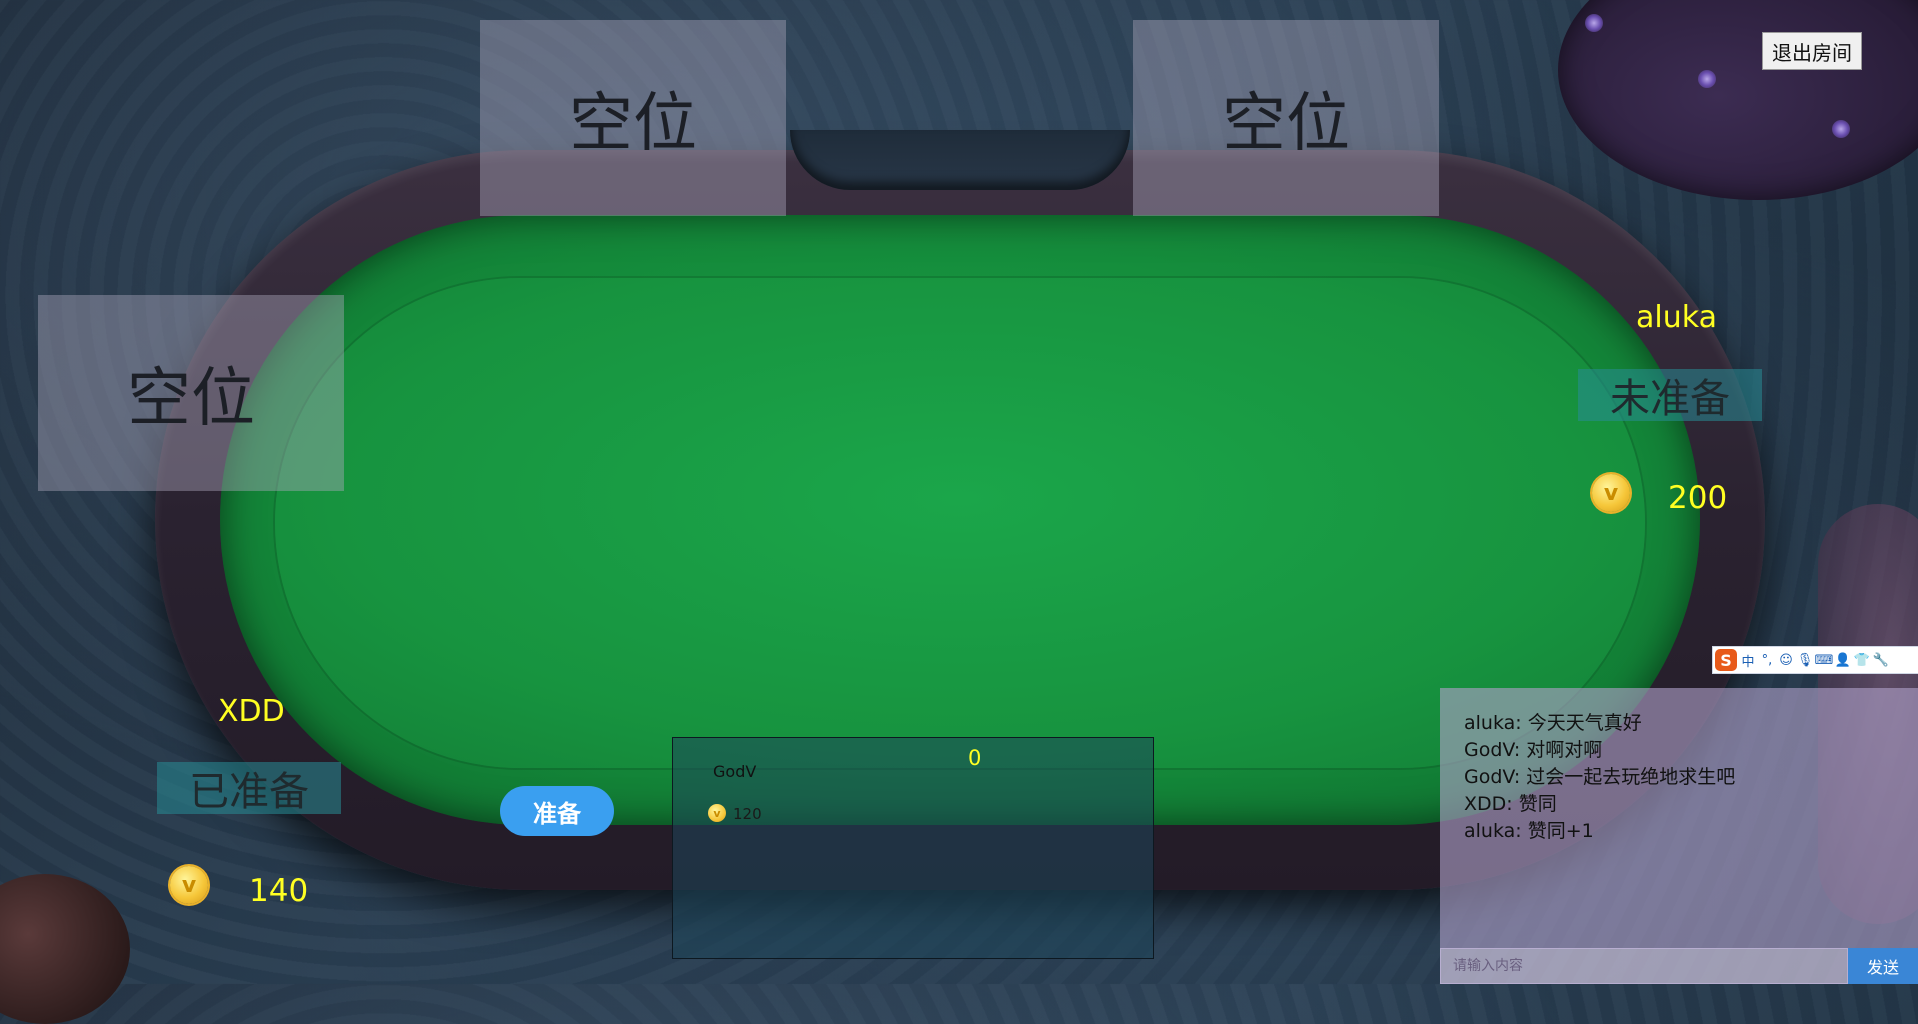 The image size is (1918, 1024). I want to click on player-name-right: aluka, so click(1676, 317).